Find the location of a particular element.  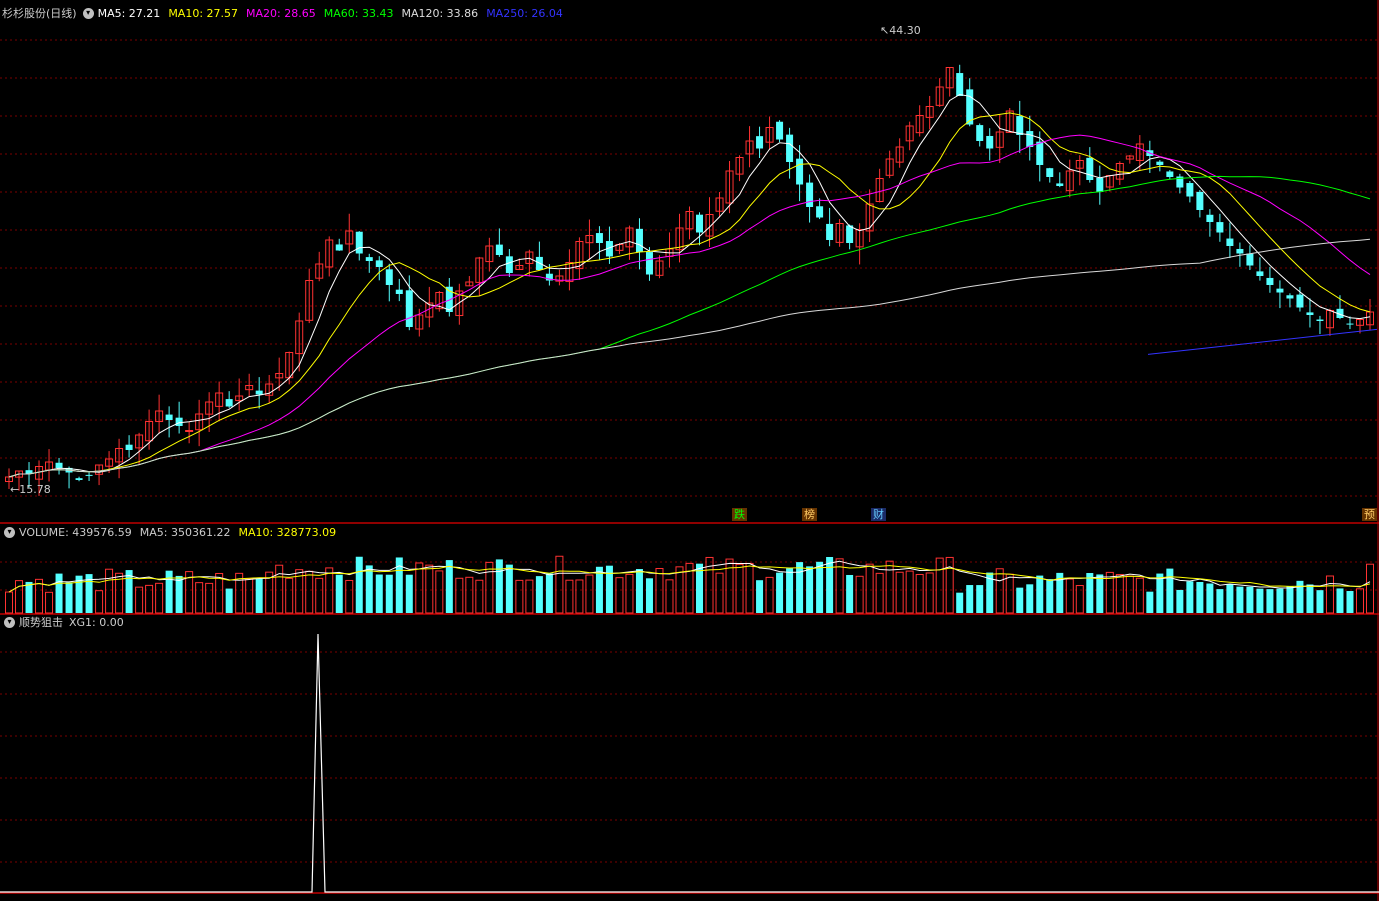

event-flag-cai: 财 is located at coordinates (878, 514).